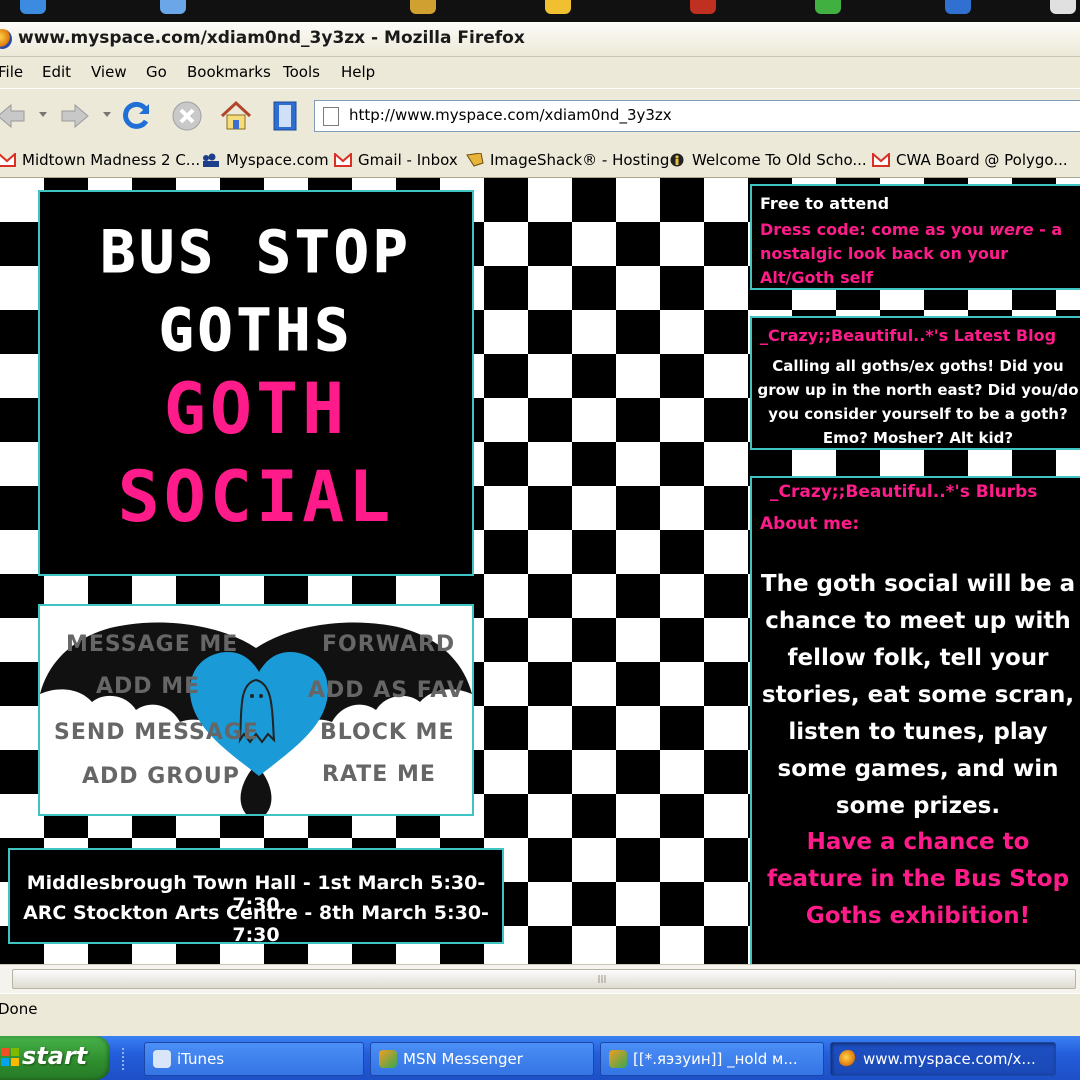  I want to click on bookmark-label: Myspace.com, so click(277, 160).